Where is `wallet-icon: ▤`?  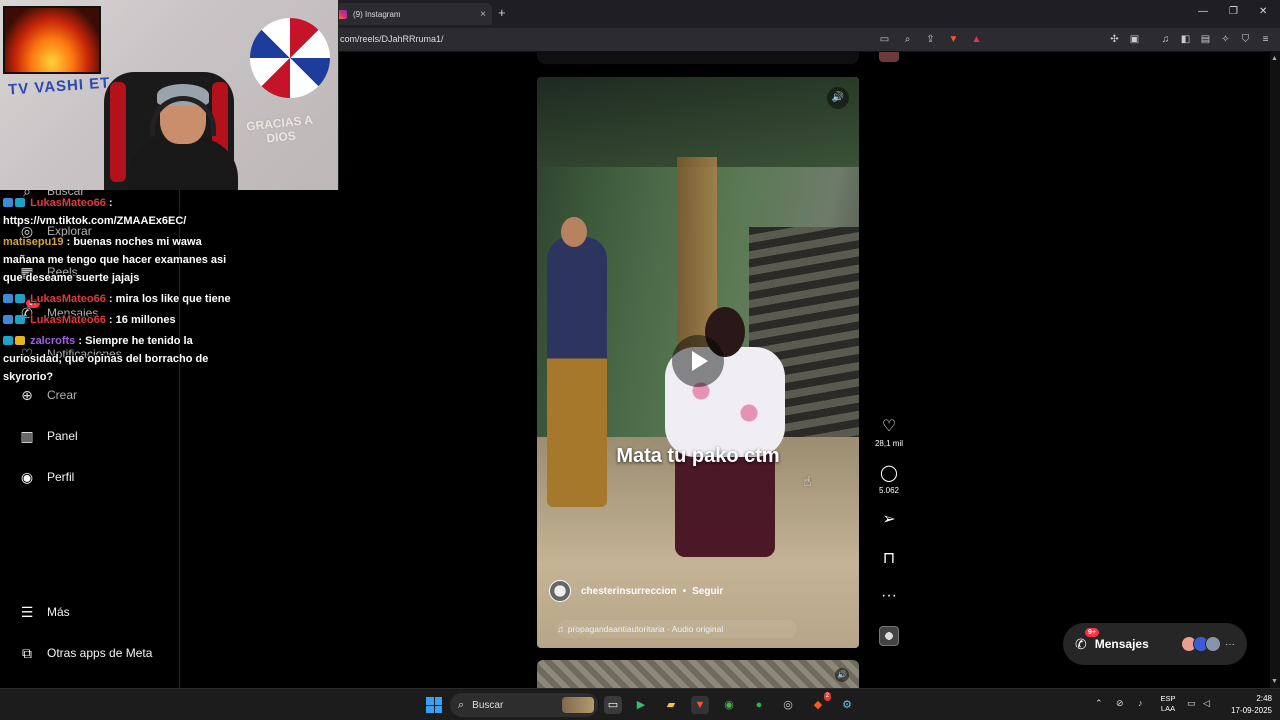
wallet-icon: ▤ is located at coordinates (1205, 39).